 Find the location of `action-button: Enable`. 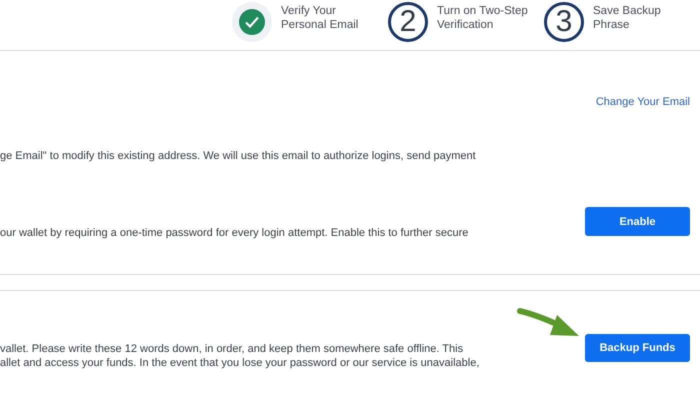

action-button: Enable is located at coordinates (637, 221).